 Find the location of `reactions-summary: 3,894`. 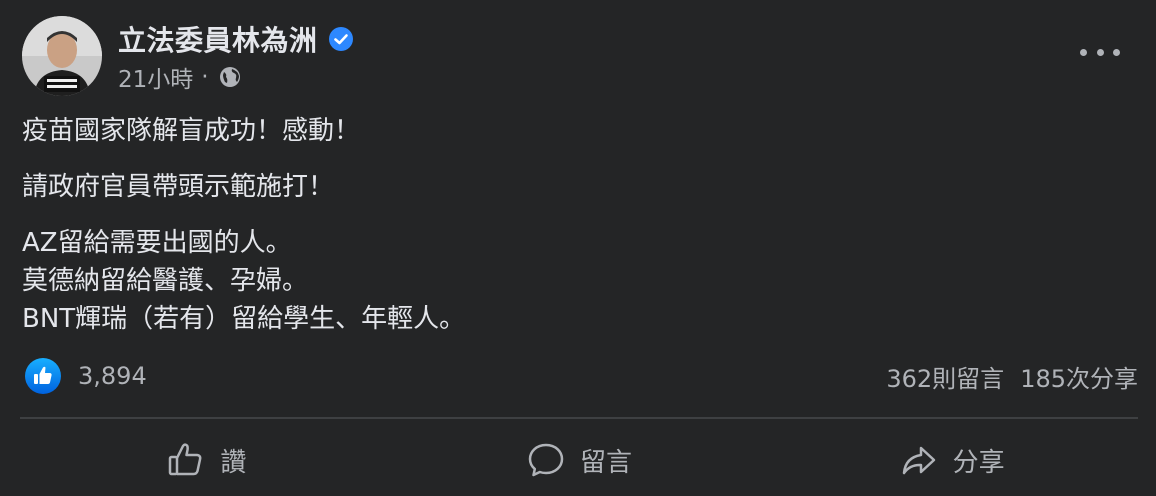

reactions-summary: 3,894 is located at coordinates (85, 376).